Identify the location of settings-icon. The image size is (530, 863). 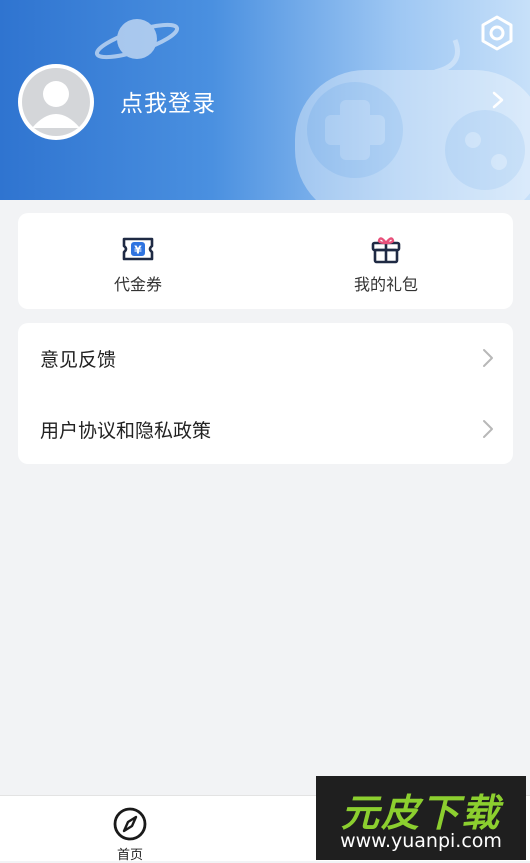
(497, 33).